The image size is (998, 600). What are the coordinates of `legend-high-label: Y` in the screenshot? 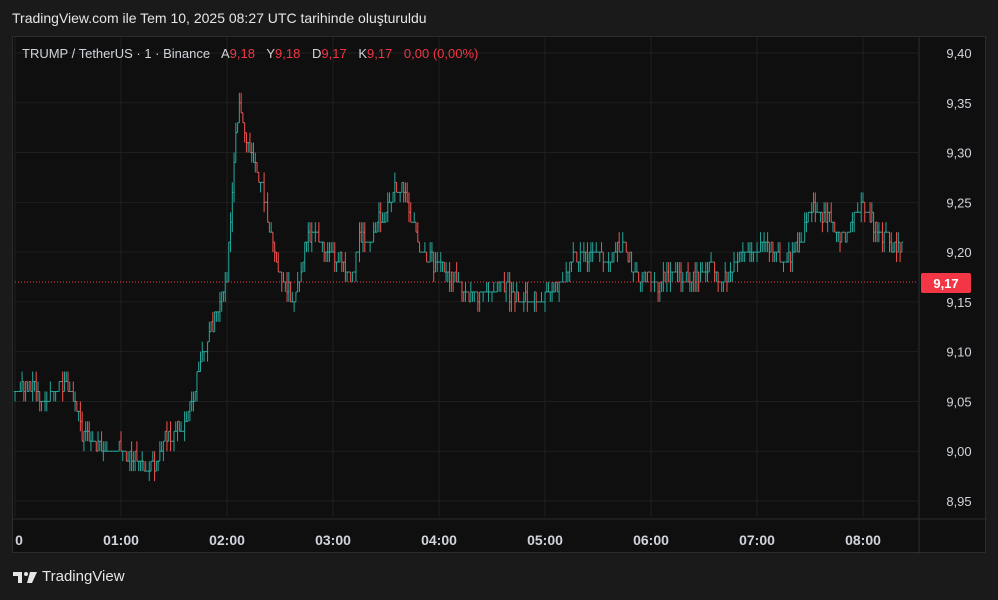 It's located at (271, 53).